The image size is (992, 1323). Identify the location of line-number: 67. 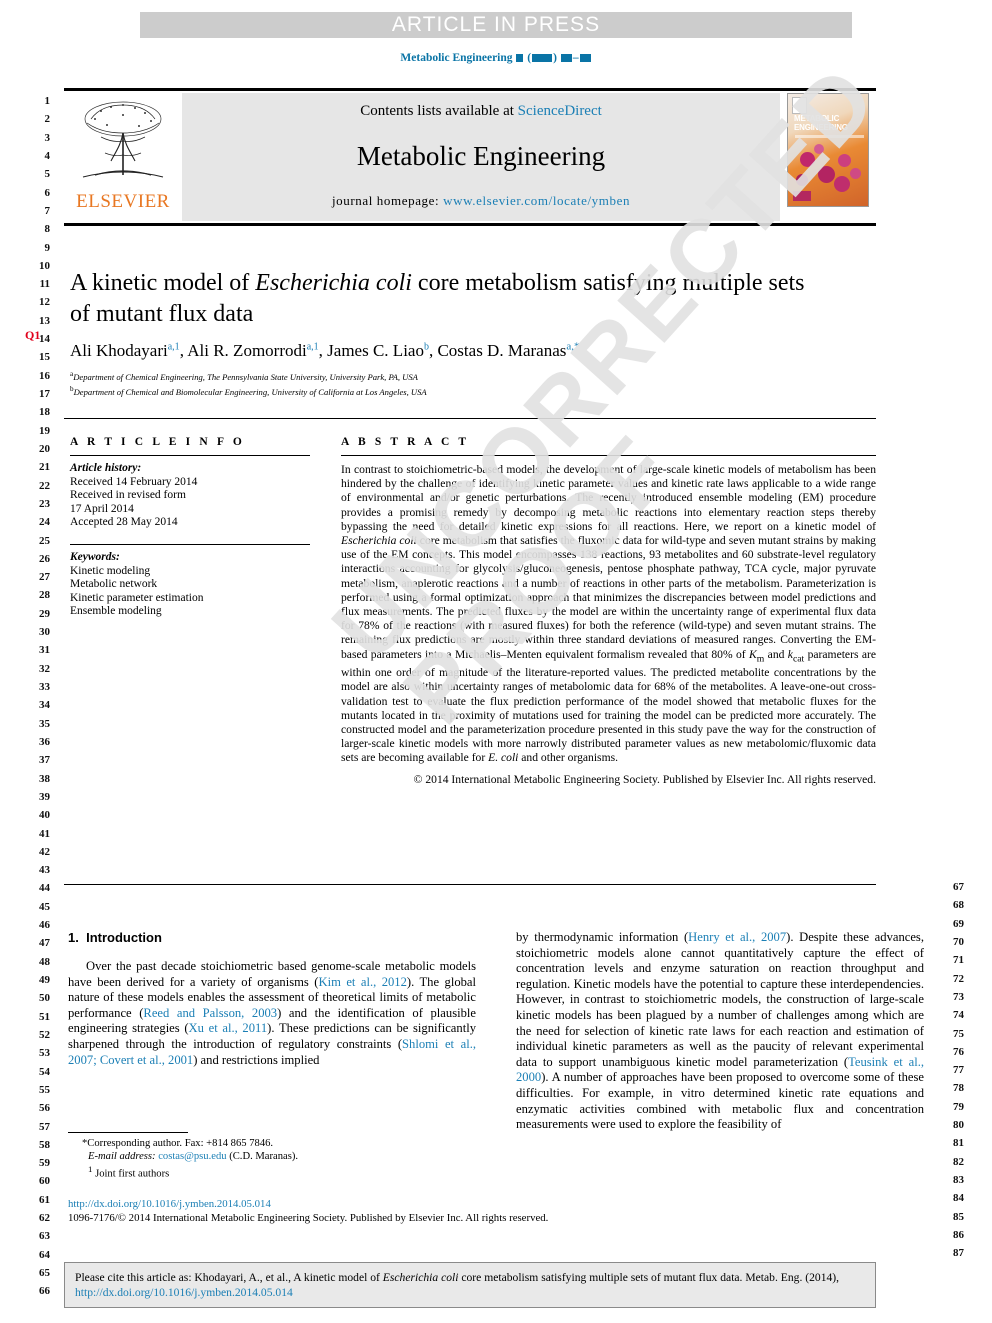
(958, 887).